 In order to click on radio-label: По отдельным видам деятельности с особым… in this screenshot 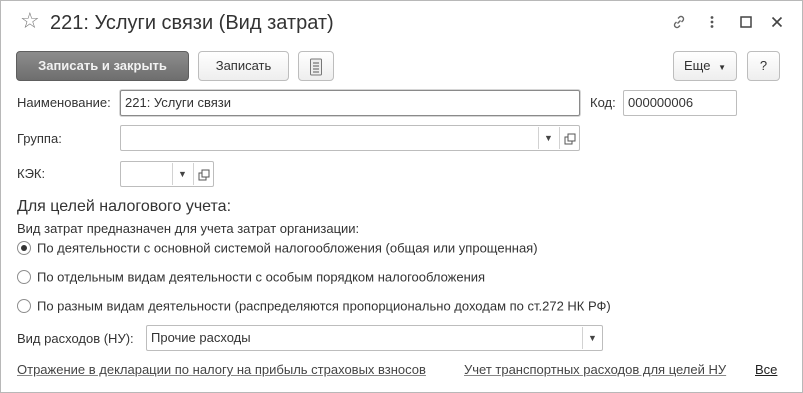, I will do `click(261, 277)`.